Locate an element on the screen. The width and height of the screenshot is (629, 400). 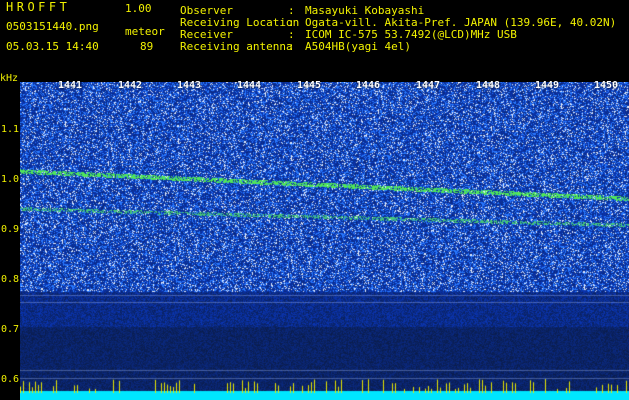
x-tick-label: 1449 is located at coordinates (547, 85).